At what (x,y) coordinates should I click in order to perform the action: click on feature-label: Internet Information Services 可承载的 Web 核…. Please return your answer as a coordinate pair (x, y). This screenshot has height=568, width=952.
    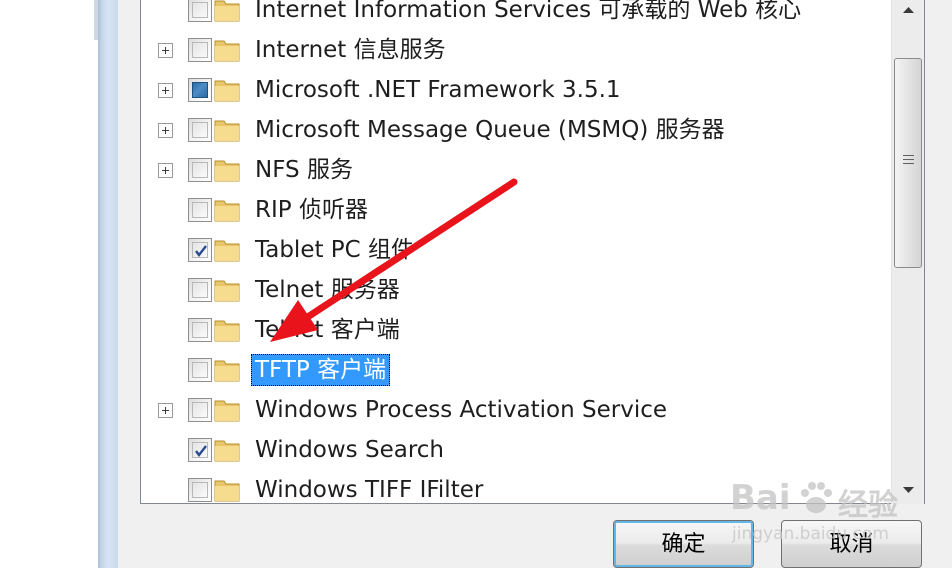
    Looking at the image, I should click on (528, 11).